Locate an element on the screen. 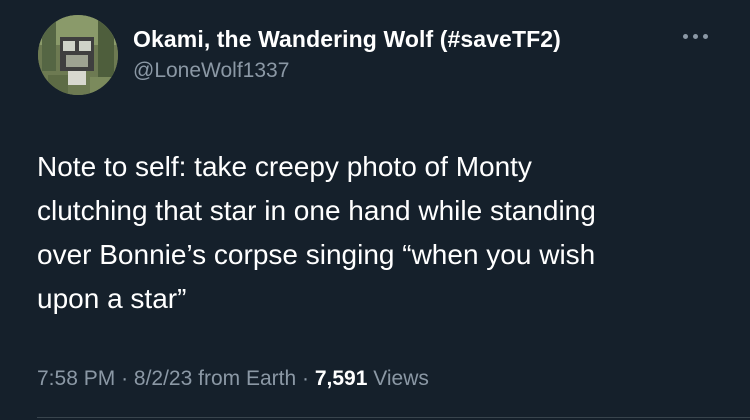  divider is located at coordinates (393, 417).